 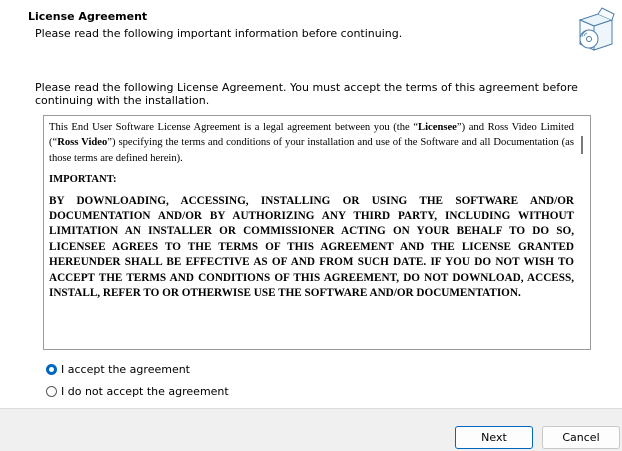 I want to click on next-button: Next, so click(x=494, y=437).